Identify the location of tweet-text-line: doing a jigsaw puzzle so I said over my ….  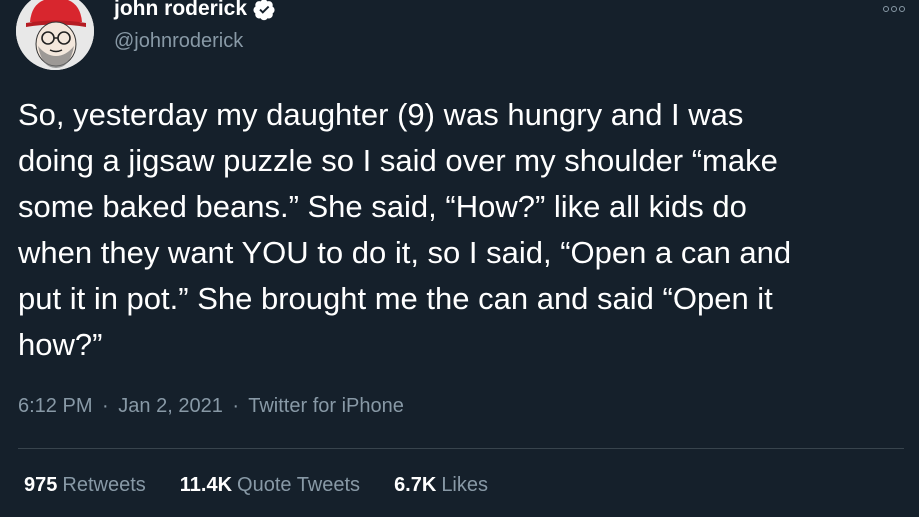
(398, 160).